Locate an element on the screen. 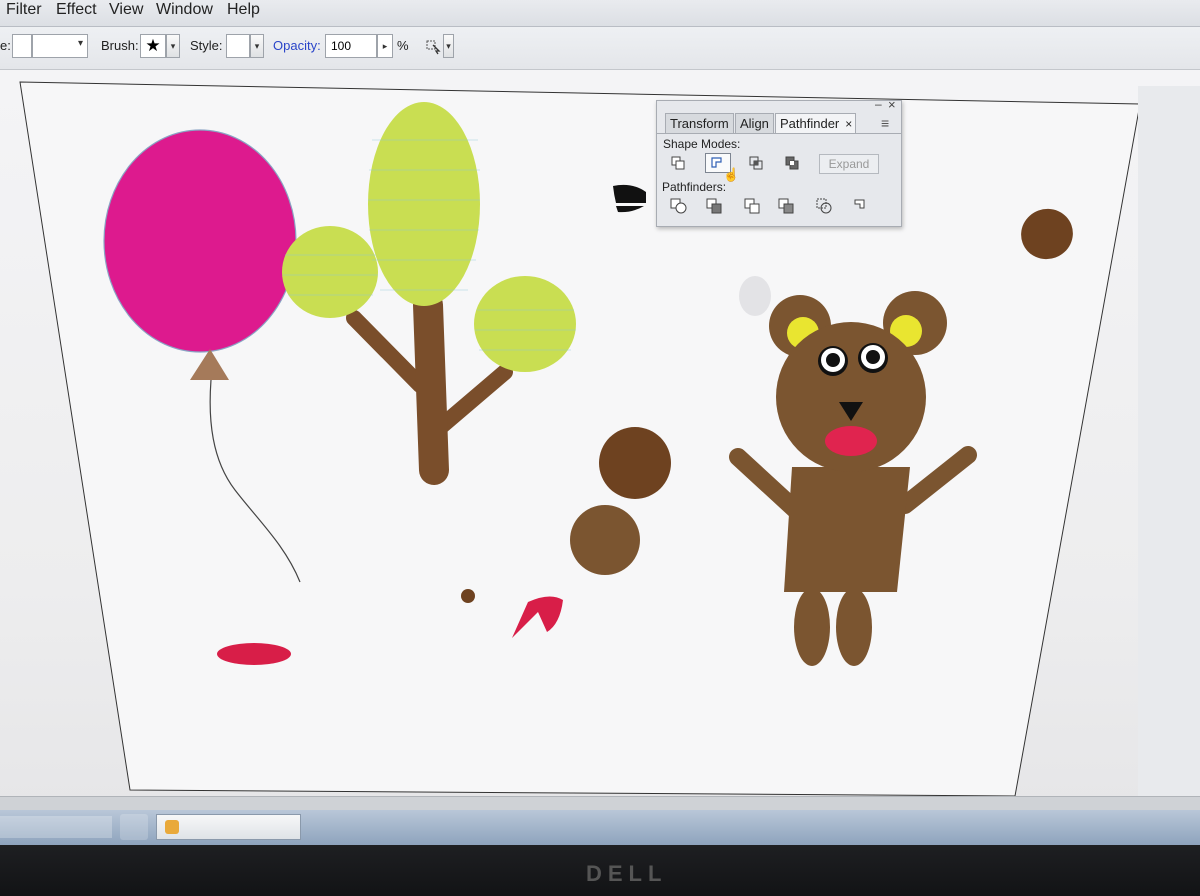 The image size is (1200, 896). menu-filter: Filter is located at coordinates (24, 10).